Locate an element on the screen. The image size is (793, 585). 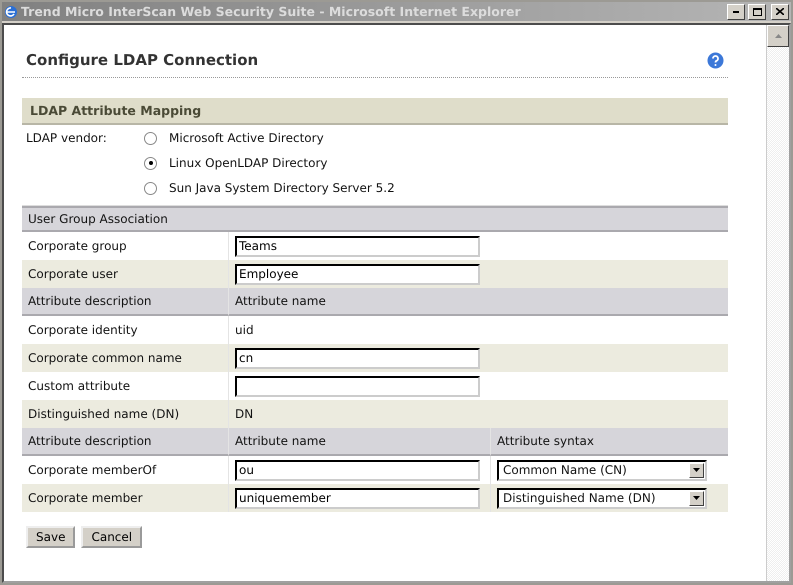
dropdown: Distinguished Name (DN) is located at coordinates (602, 498).